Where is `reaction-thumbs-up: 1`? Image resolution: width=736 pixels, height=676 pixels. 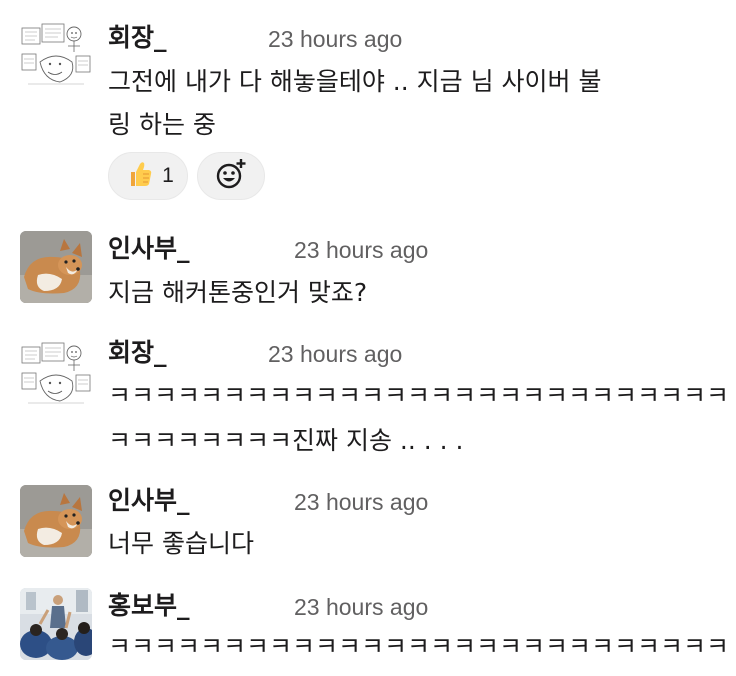
reaction-thumbs-up: 1 is located at coordinates (148, 176).